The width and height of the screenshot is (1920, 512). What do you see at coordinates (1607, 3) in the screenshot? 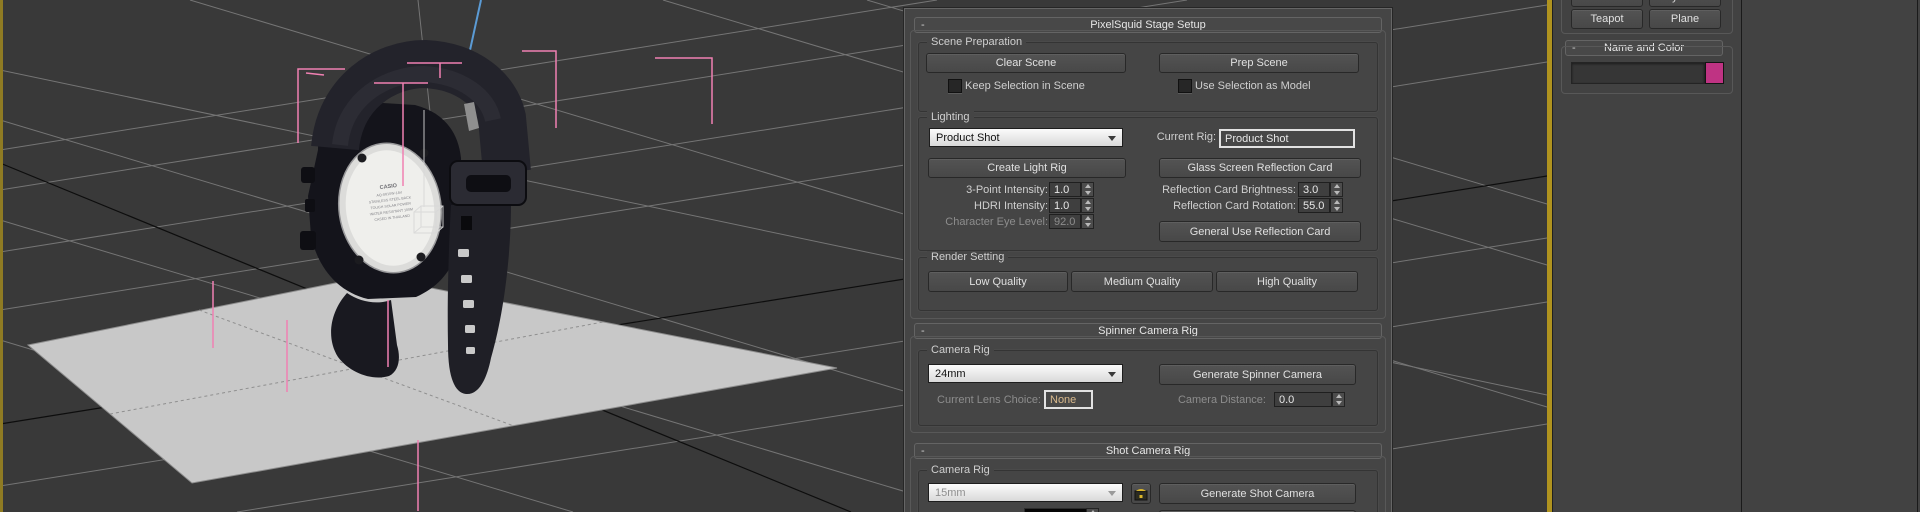
I see `object-type-torus-button: Torus` at bounding box center [1607, 3].